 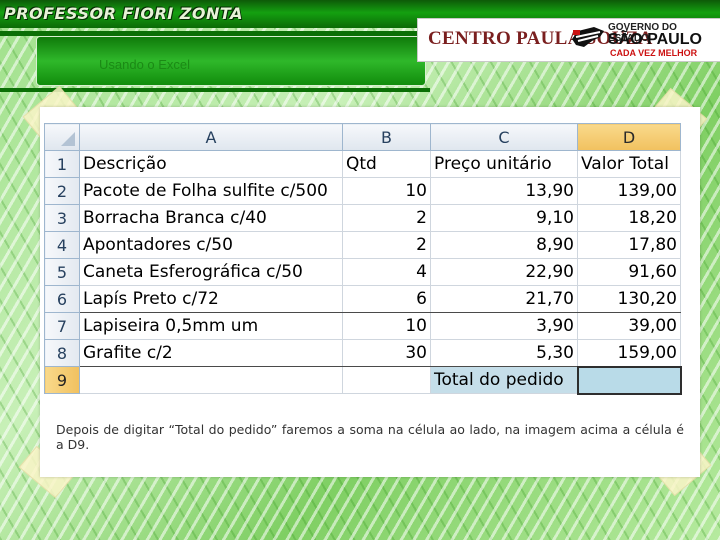 What do you see at coordinates (386, 137) in the screenshot?
I see `column-header-b: B` at bounding box center [386, 137].